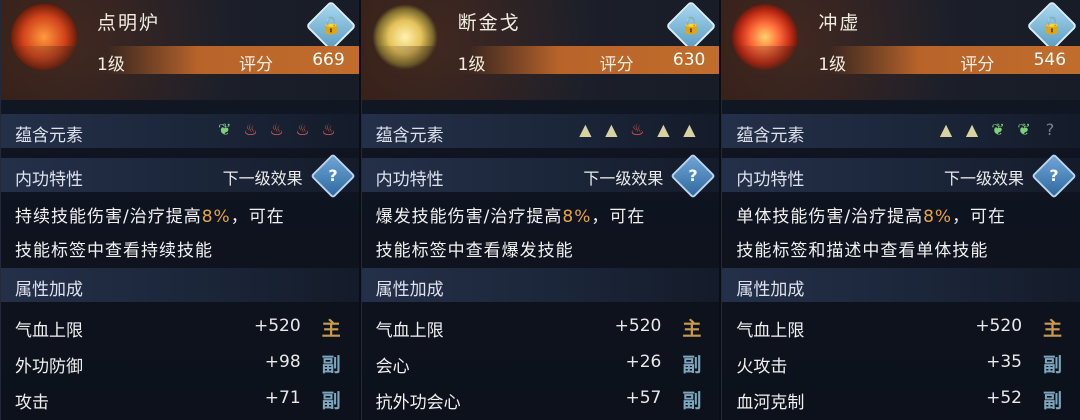 The width and height of the screenshot is (1080, 420). What do you see at coordinates (862, 251) in the screenshot?
I see `desc-line2: 技能标签和描述中查看单体技能` at bounding box center [862, 251].